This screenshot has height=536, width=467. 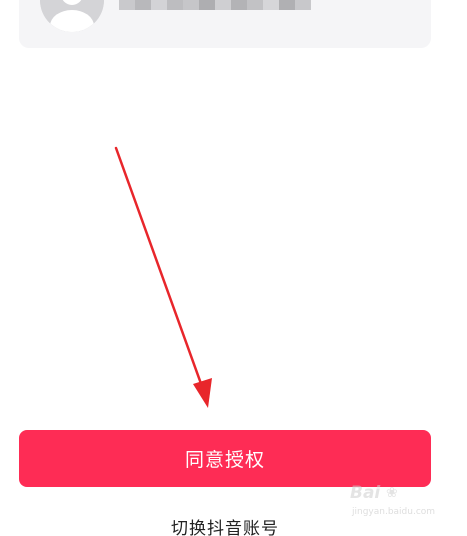 I want to click on default-user-icon, so click(x=72, y=16).